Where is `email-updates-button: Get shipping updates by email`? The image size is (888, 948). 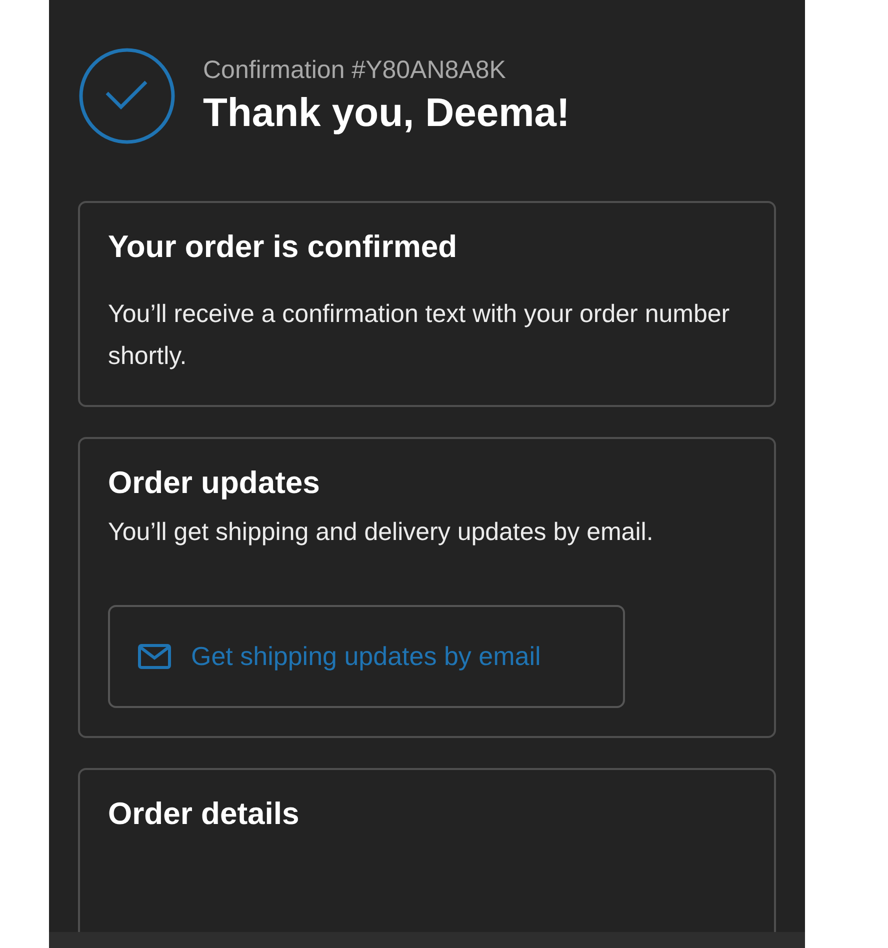 email-updates-button: Get shipping updates by email is located at coordinates (366, 656).